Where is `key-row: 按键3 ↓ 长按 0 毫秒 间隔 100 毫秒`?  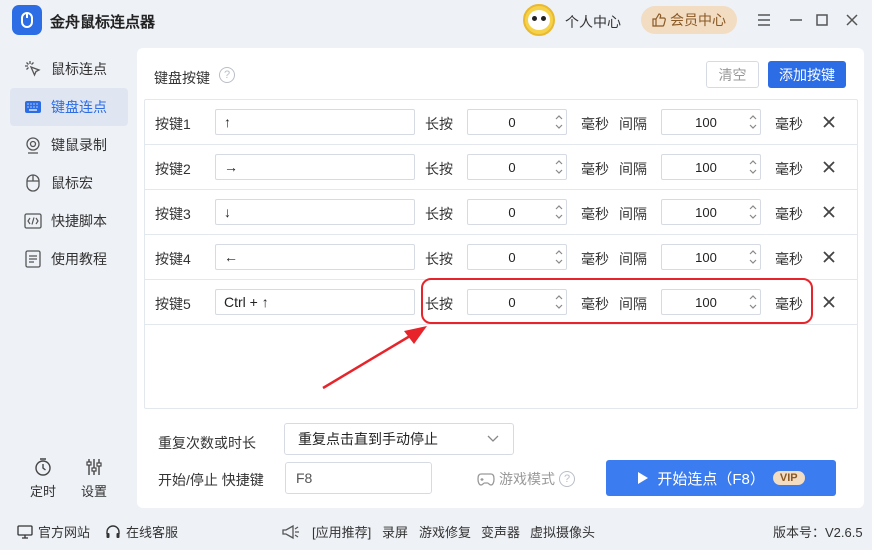 key-row: 按键3 ↓ 长按 0 毫秒 间隔 100 毫秒 is located at coordinates (501, 212).